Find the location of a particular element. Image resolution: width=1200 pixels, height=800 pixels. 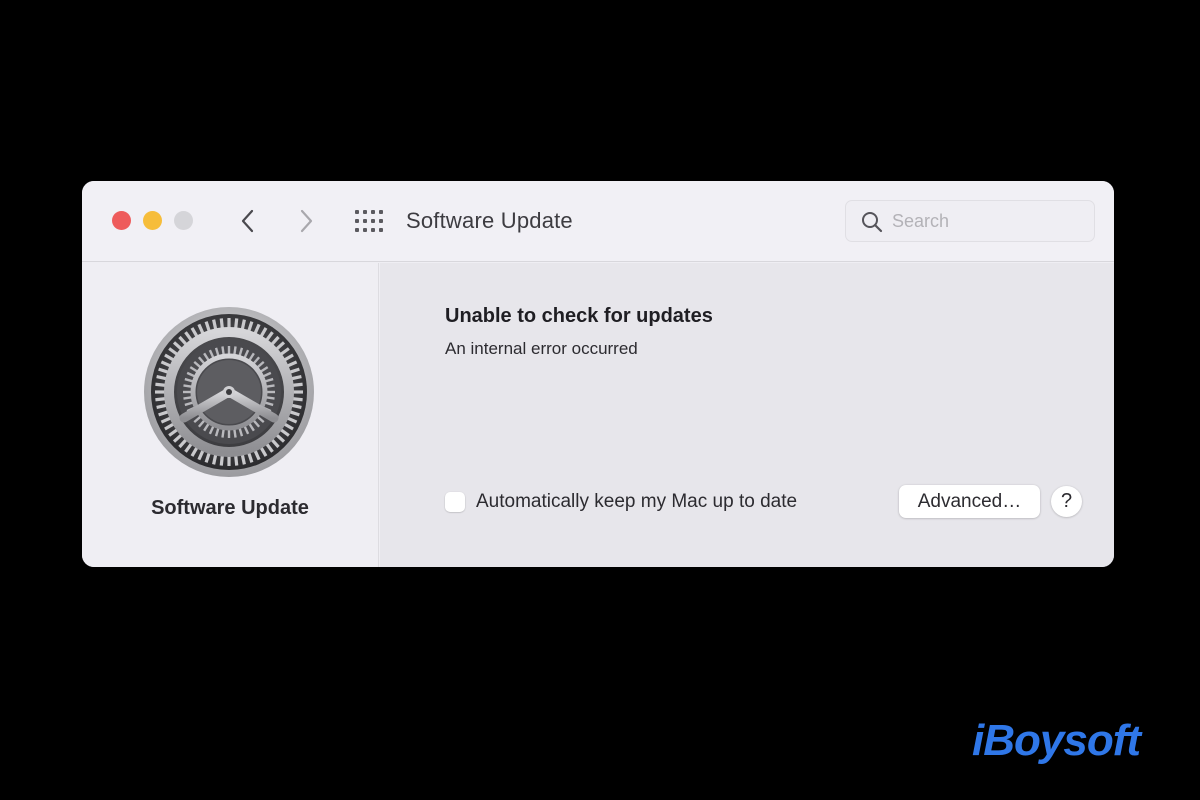

auto-update-label: Automatically keep my Mac up to date is located at coordinates (636, 502).